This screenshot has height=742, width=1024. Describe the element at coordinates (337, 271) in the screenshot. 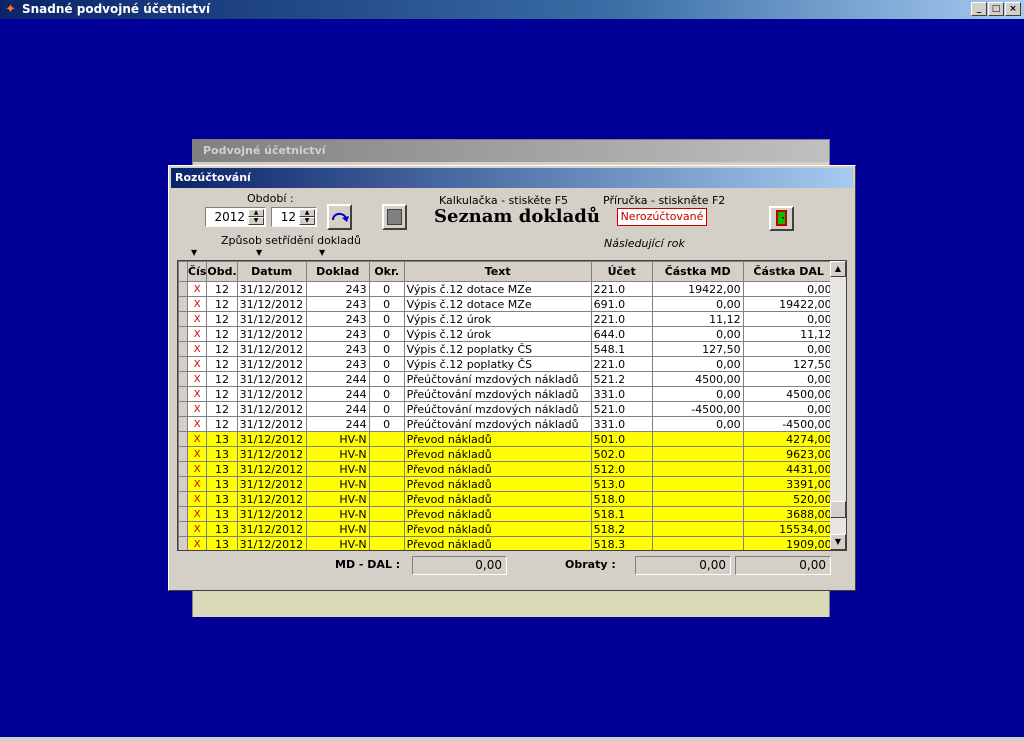

I see `column-header: Doklad` at that location.